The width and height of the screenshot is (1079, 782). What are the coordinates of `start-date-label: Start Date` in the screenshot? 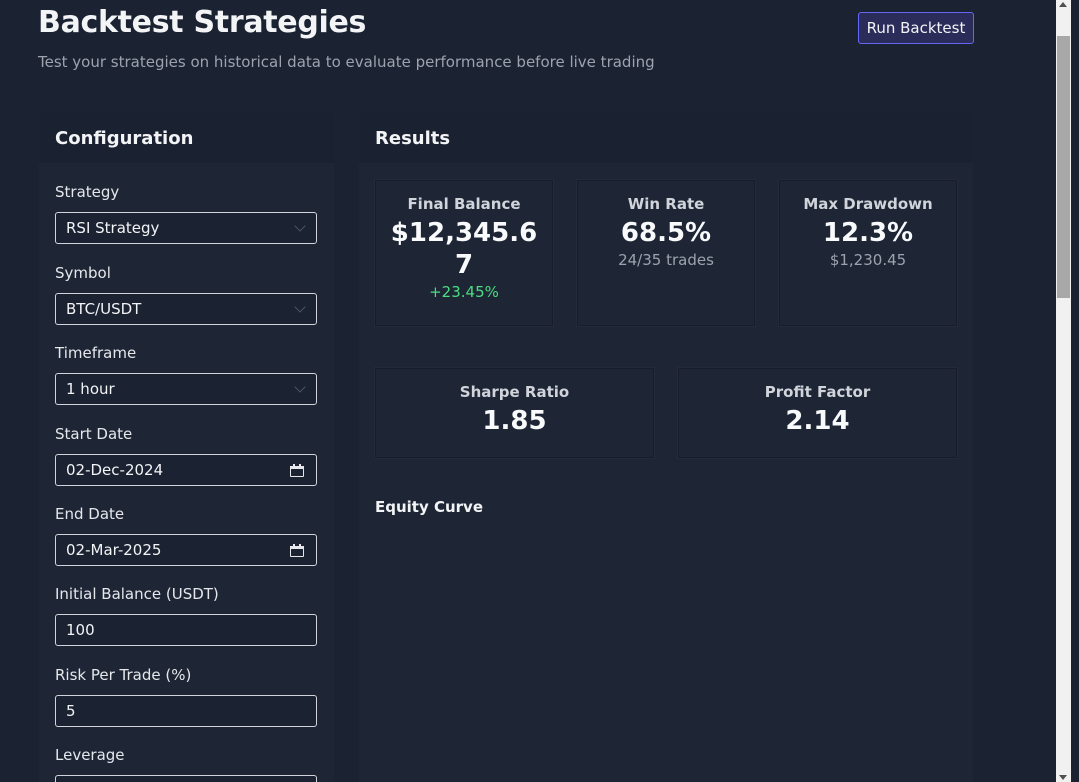 It's located at (94, 434).